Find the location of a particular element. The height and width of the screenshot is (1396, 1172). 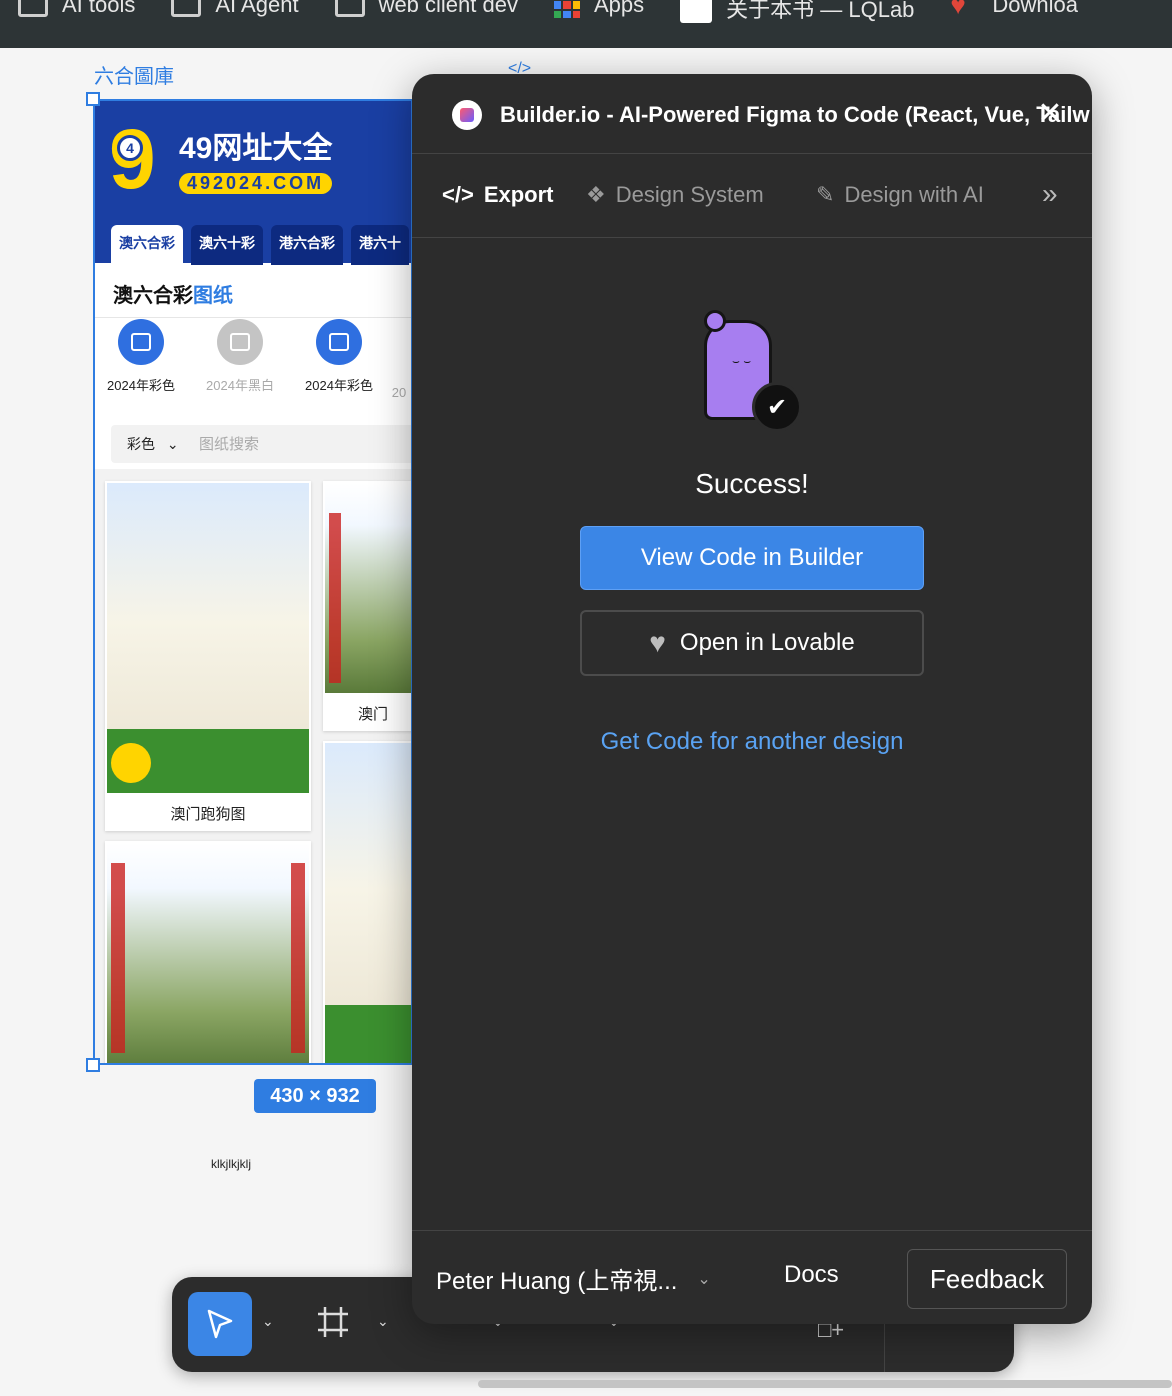

site-tabs: 澳六合彩 澳六十彩 港六合彩 港六十 is located at coordinates (260, 245).